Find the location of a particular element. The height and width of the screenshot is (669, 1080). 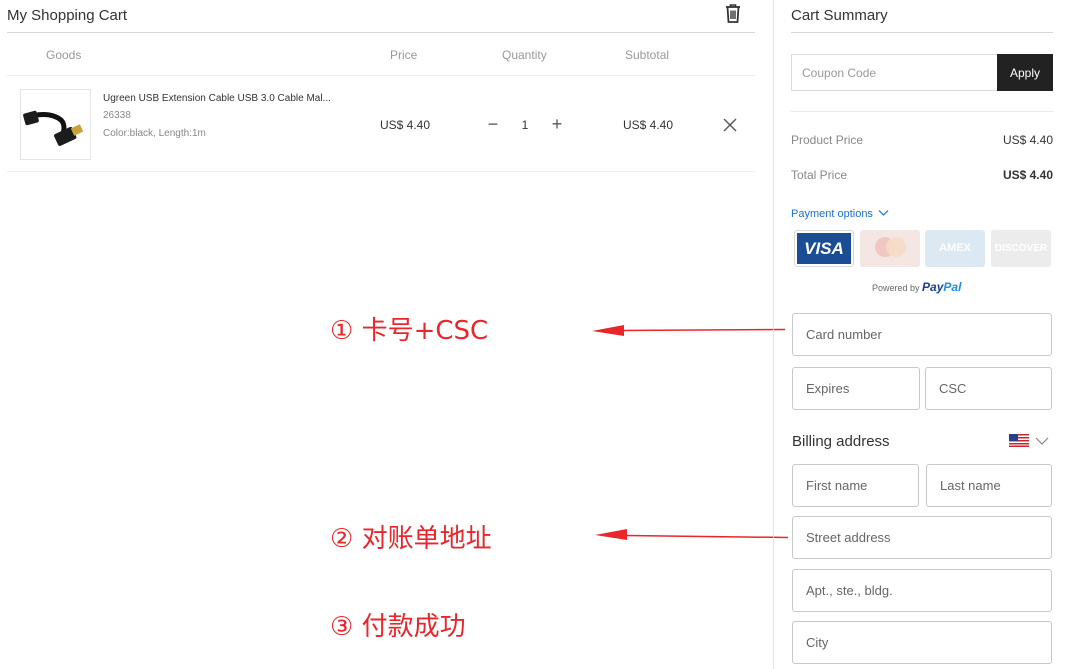

payment-options-label: Payment options is located at coordinates (832, 214).